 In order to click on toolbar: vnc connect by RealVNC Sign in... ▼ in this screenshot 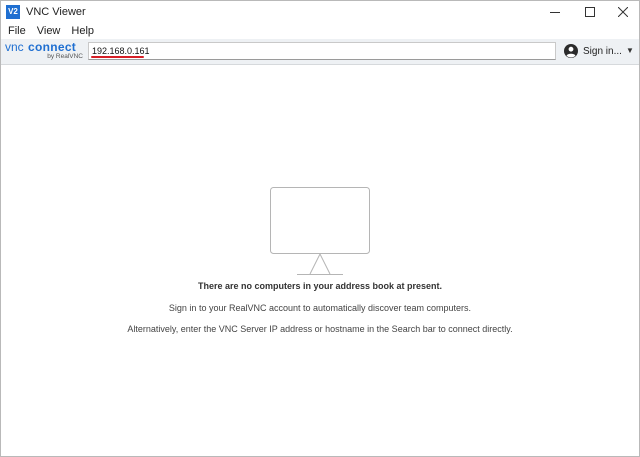, I will do `click(320, 52)`.